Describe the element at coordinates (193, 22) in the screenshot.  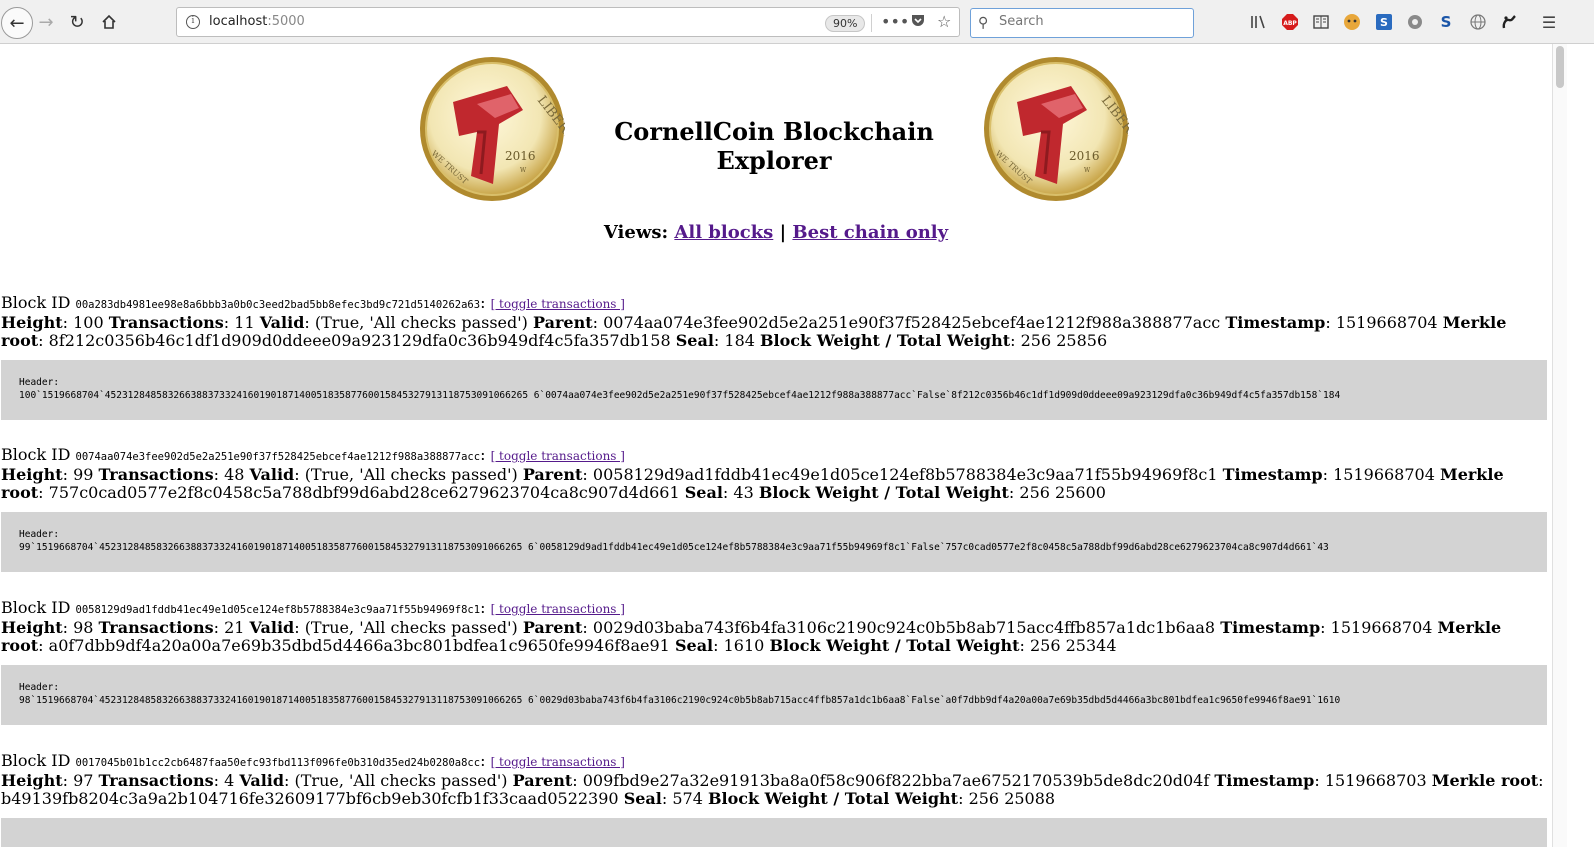
I see `site-info-icon: i` at that location.